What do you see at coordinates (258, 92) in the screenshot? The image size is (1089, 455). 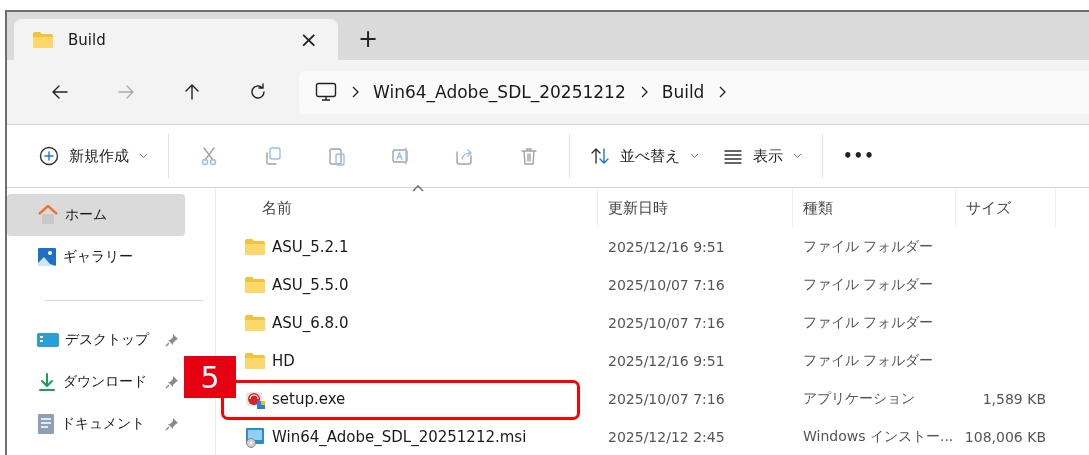 I see `refresh-icon` at bounding box center [258, 92].